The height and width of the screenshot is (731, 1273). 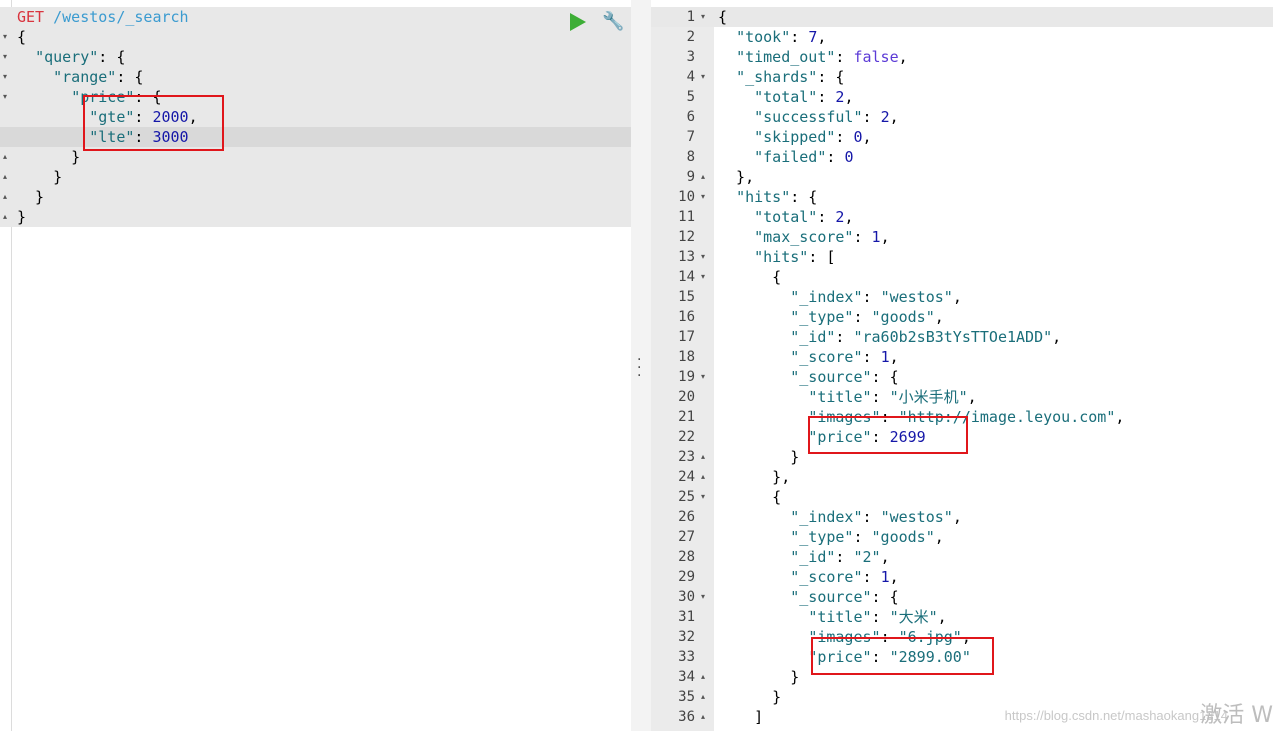 What do you see at coordinates (962, 197) in the screenshot?
I see `response-code-line: 10 ▾ "hits": {` at bounding box center [962, 197].